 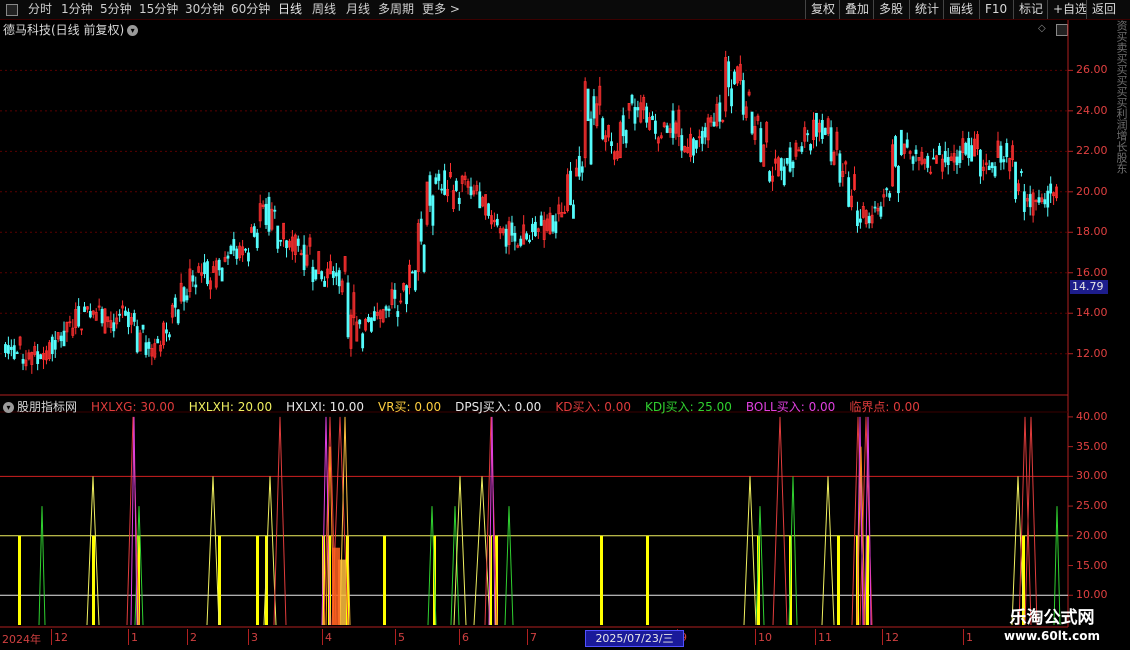 What do you see at coordinates (1092, 476) in the screenshot?
I see `indicator-y-tick: 30.00` at bounding box center [1092, 476].